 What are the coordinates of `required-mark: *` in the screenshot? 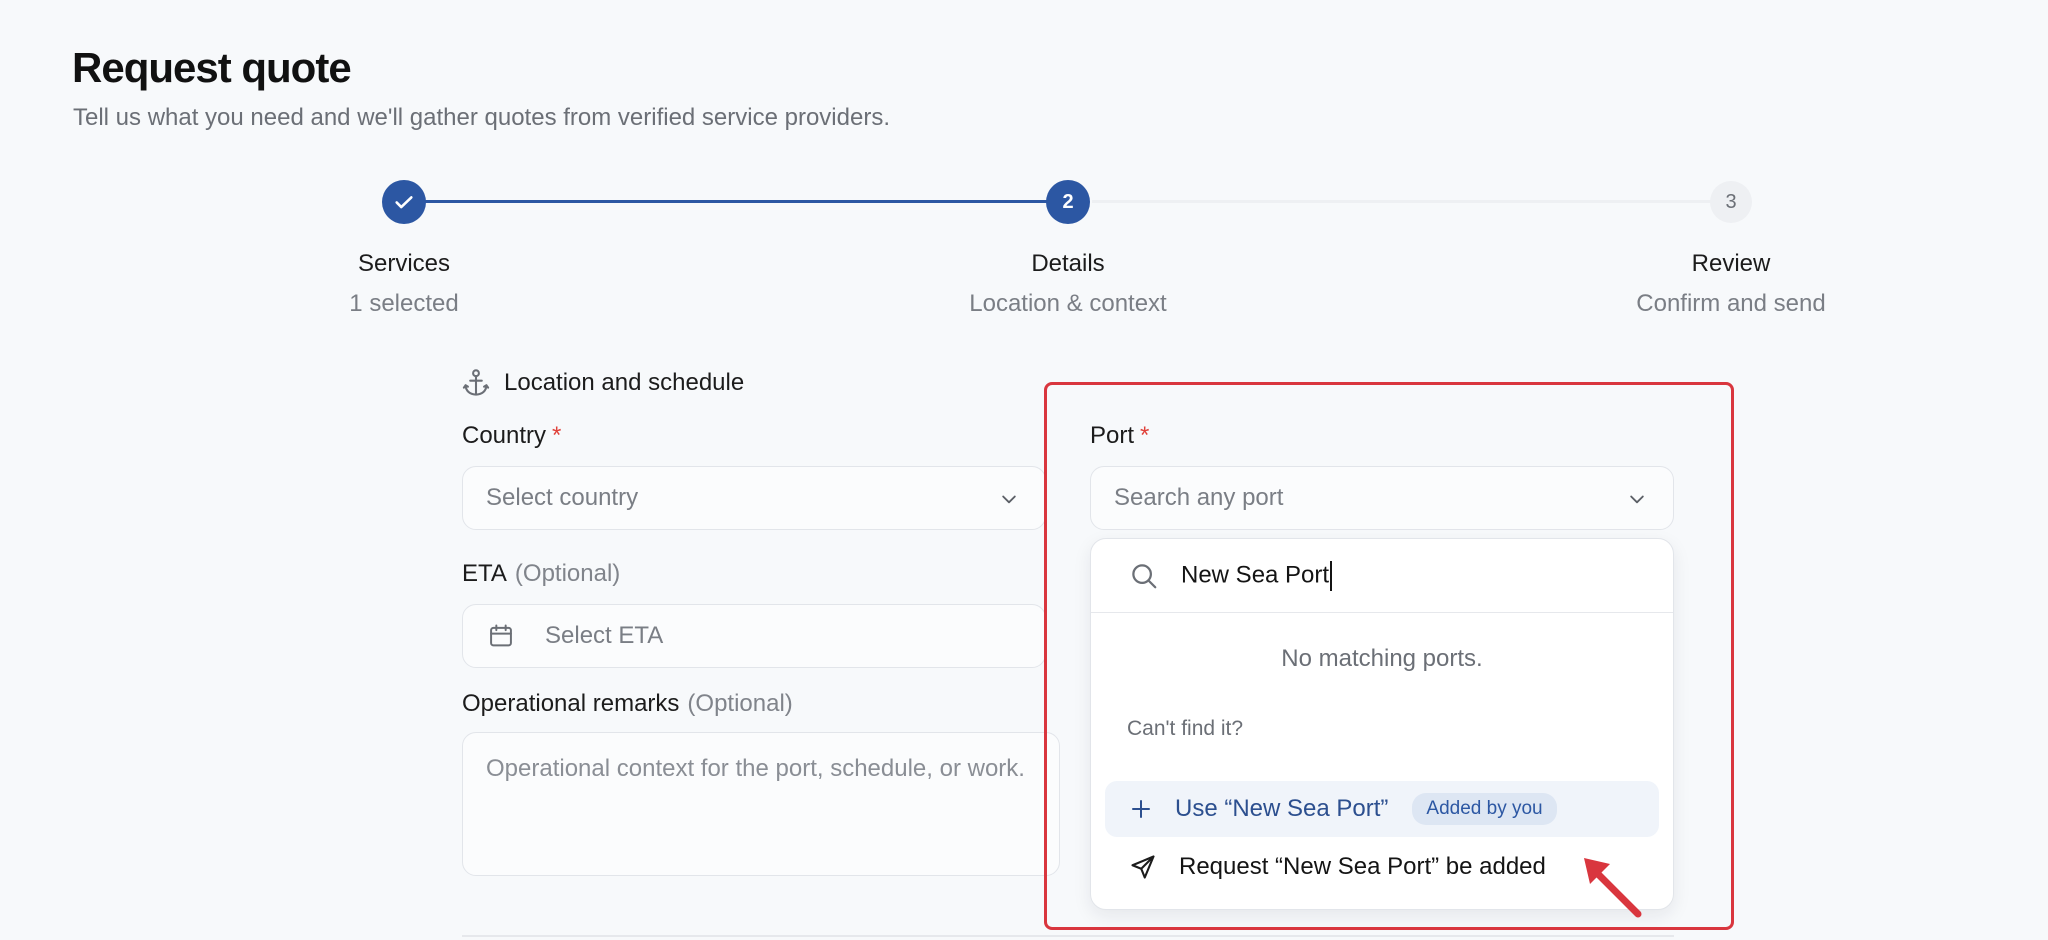 It's located at (557, 435).